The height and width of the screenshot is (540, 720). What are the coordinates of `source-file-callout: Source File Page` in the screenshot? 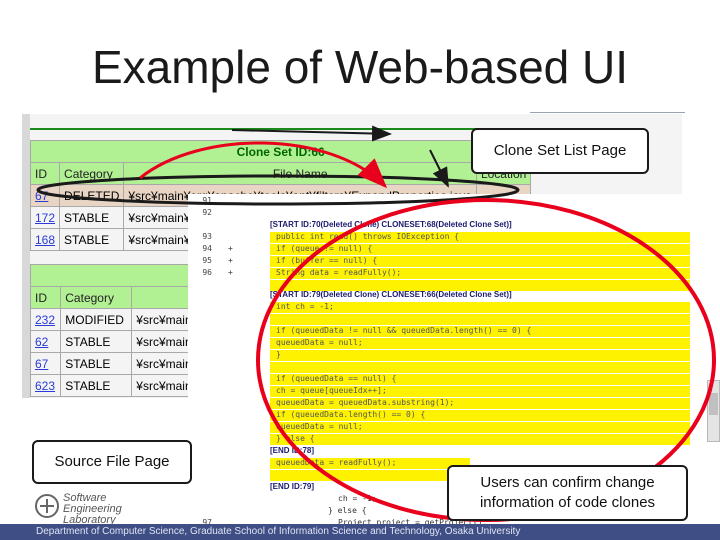 It's located at (112, 462).